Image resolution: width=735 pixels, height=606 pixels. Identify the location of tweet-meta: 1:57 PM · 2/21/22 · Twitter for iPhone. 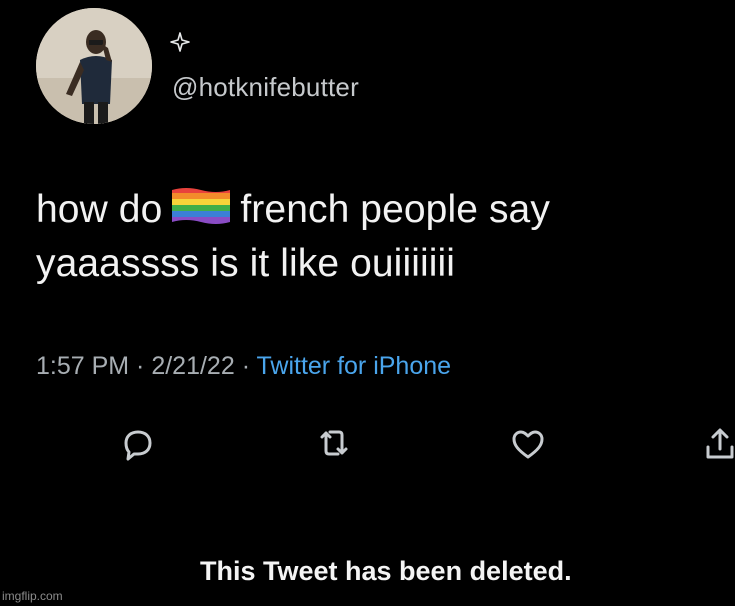
(243, 366).